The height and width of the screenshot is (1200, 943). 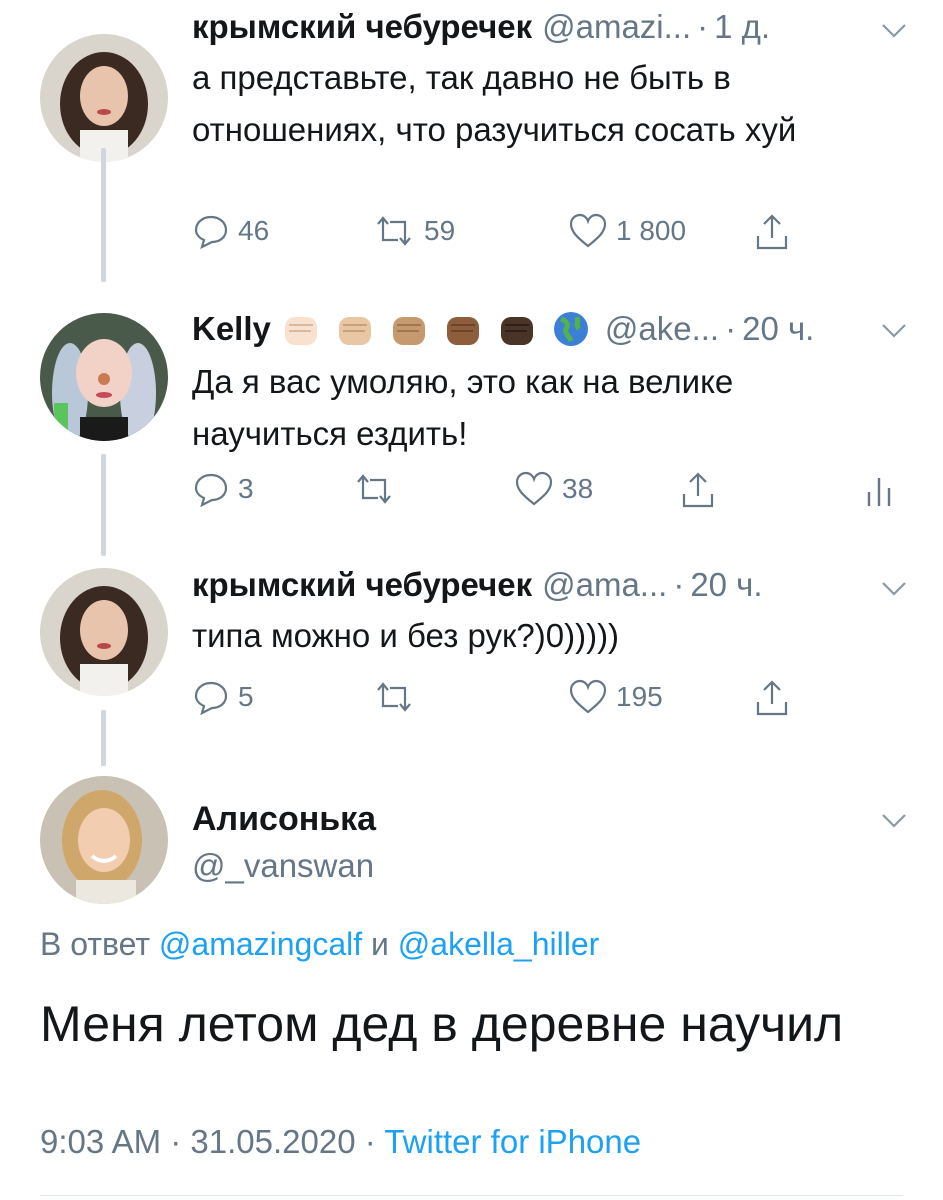 I want to click on reply-count: 5, so click(x=246, y=696).